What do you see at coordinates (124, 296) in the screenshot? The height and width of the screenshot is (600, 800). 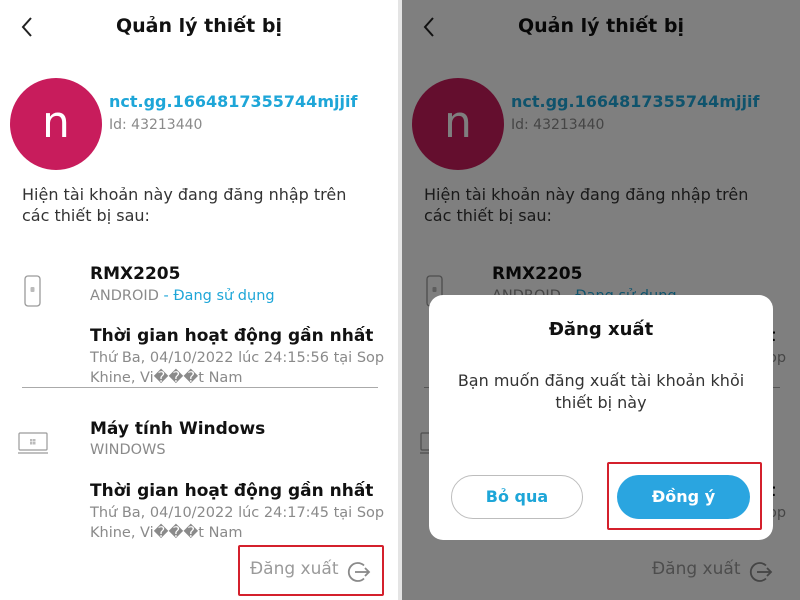 I see `device-os-label: ANDROID` at bounding box center [124, 296].